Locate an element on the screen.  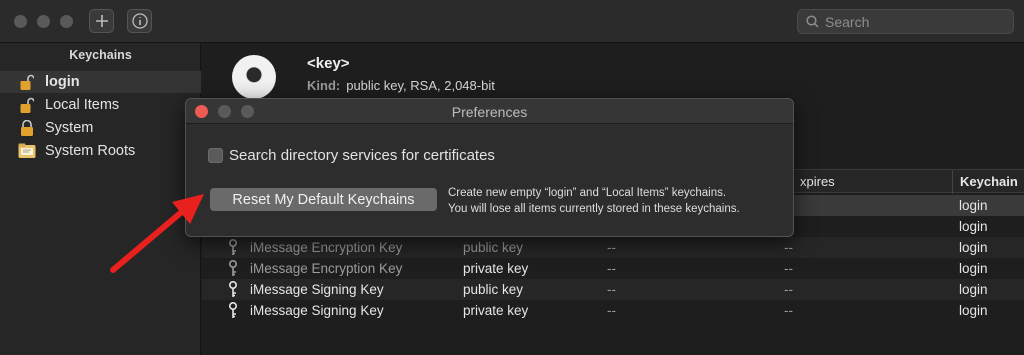
info-icon is located at coordinates (139, 21).